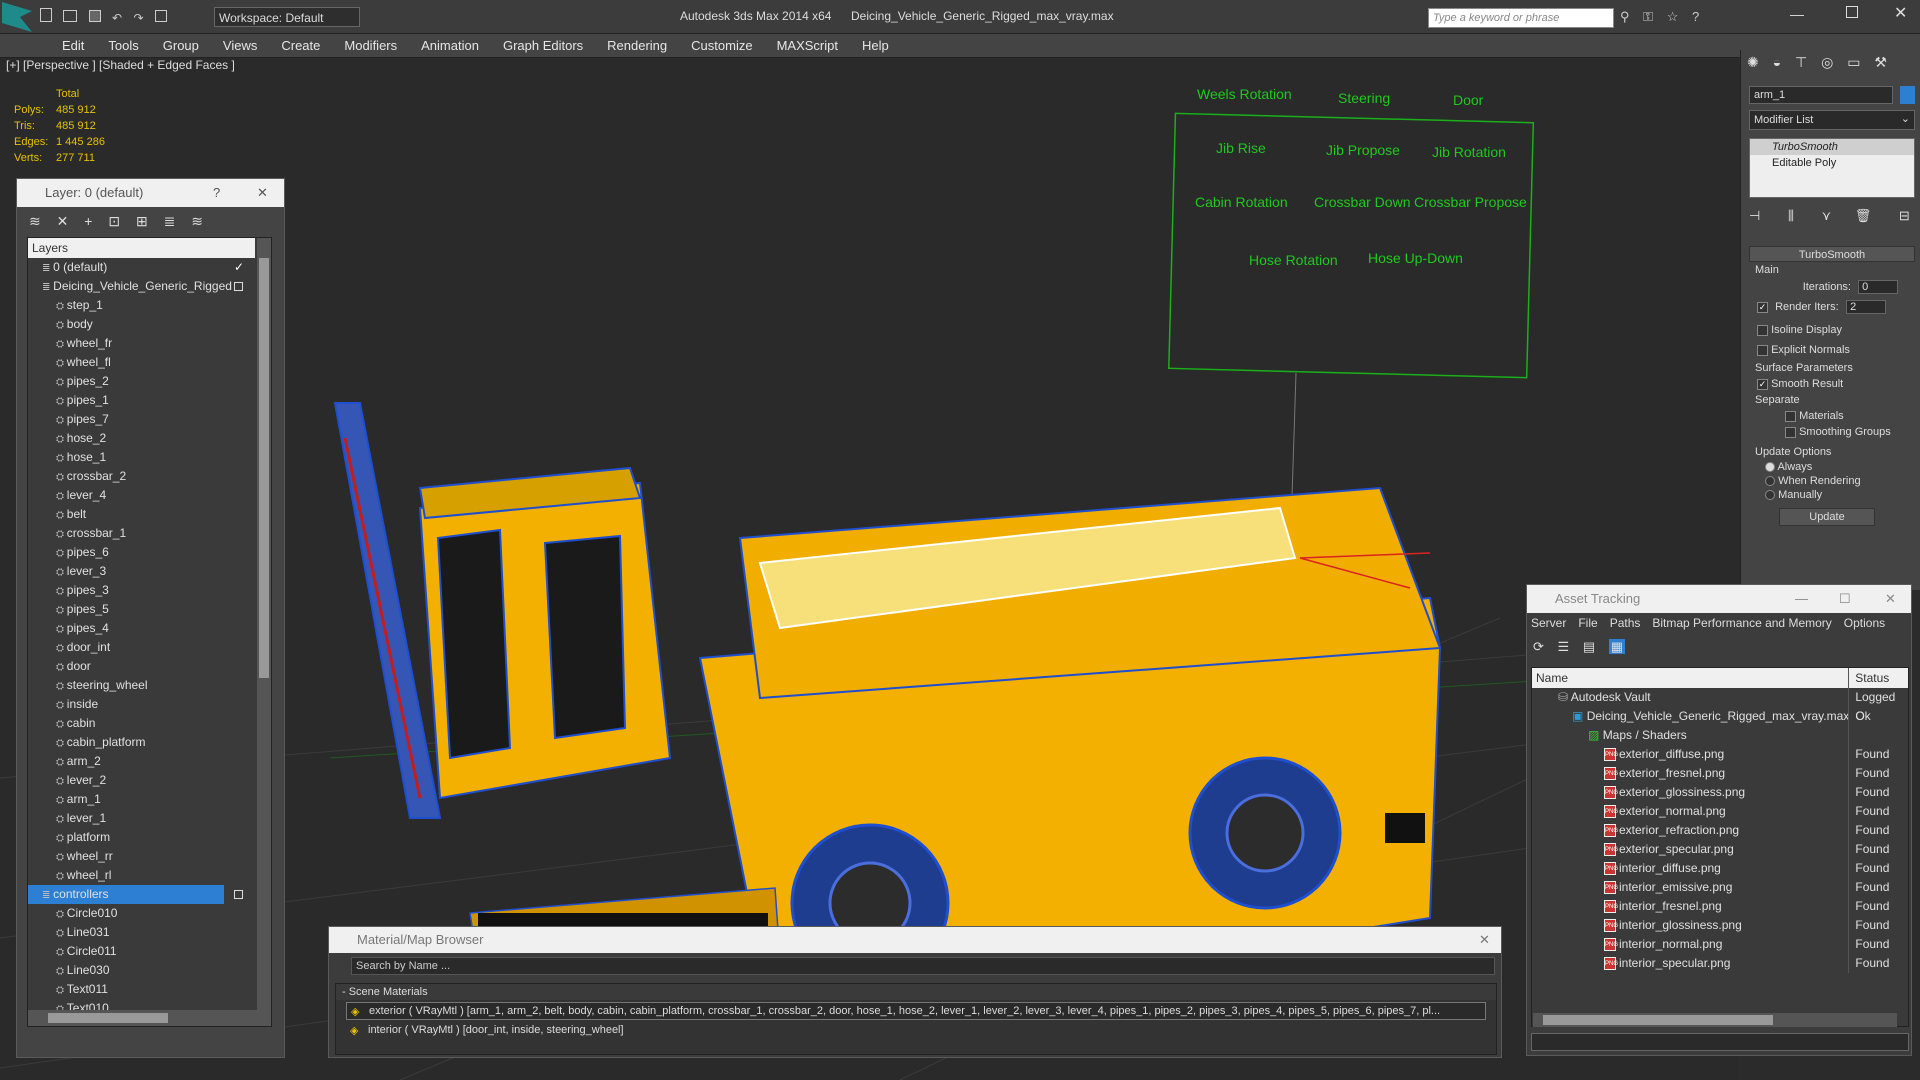 Image resolution: width=1920 pixels, height=1080 pixels. Describe the element at coordinates (1695, 16) in the screenshot. I see `help-icon: ?` at that location.